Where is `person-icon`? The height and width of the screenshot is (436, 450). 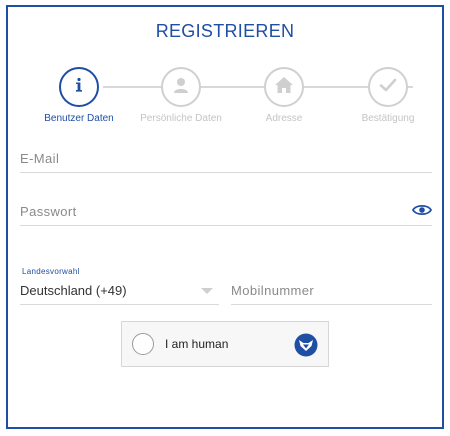 person-icon is located at coordinates (181, 87).